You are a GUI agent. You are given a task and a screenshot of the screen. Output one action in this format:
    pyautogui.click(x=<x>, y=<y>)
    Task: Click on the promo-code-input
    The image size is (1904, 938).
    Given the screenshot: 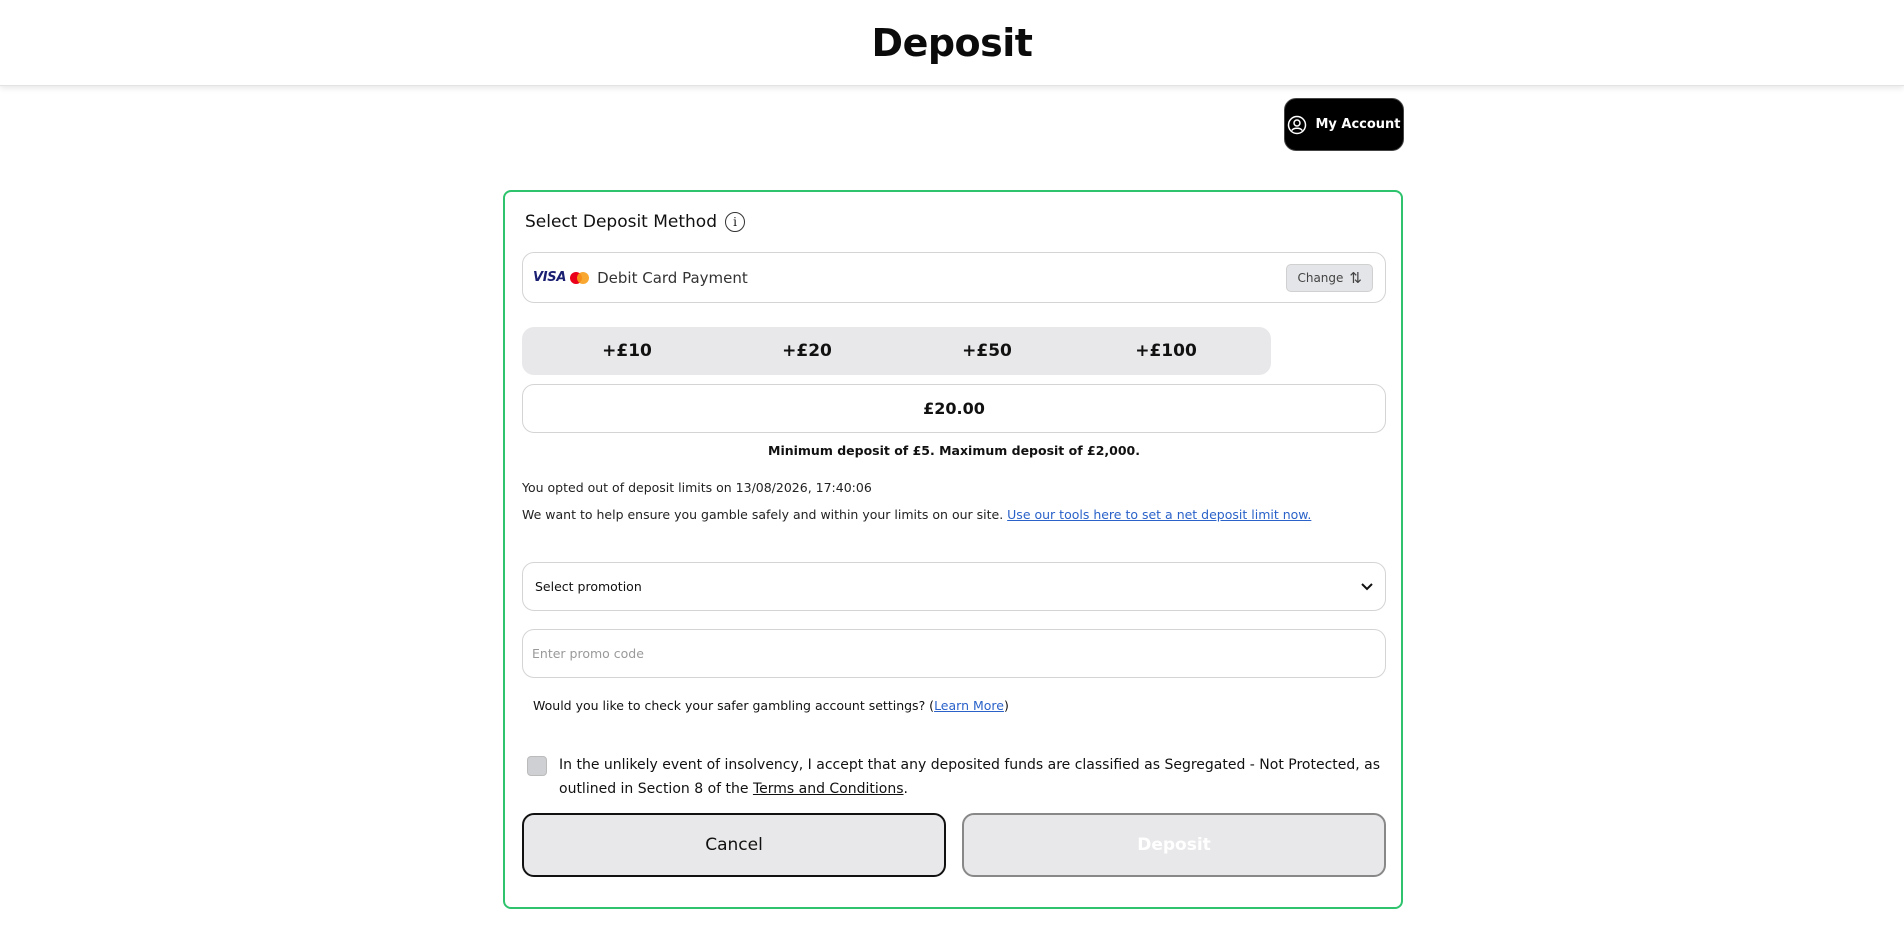 What is the action you would take?
    pyautogui.click(x=954, y=653)
    